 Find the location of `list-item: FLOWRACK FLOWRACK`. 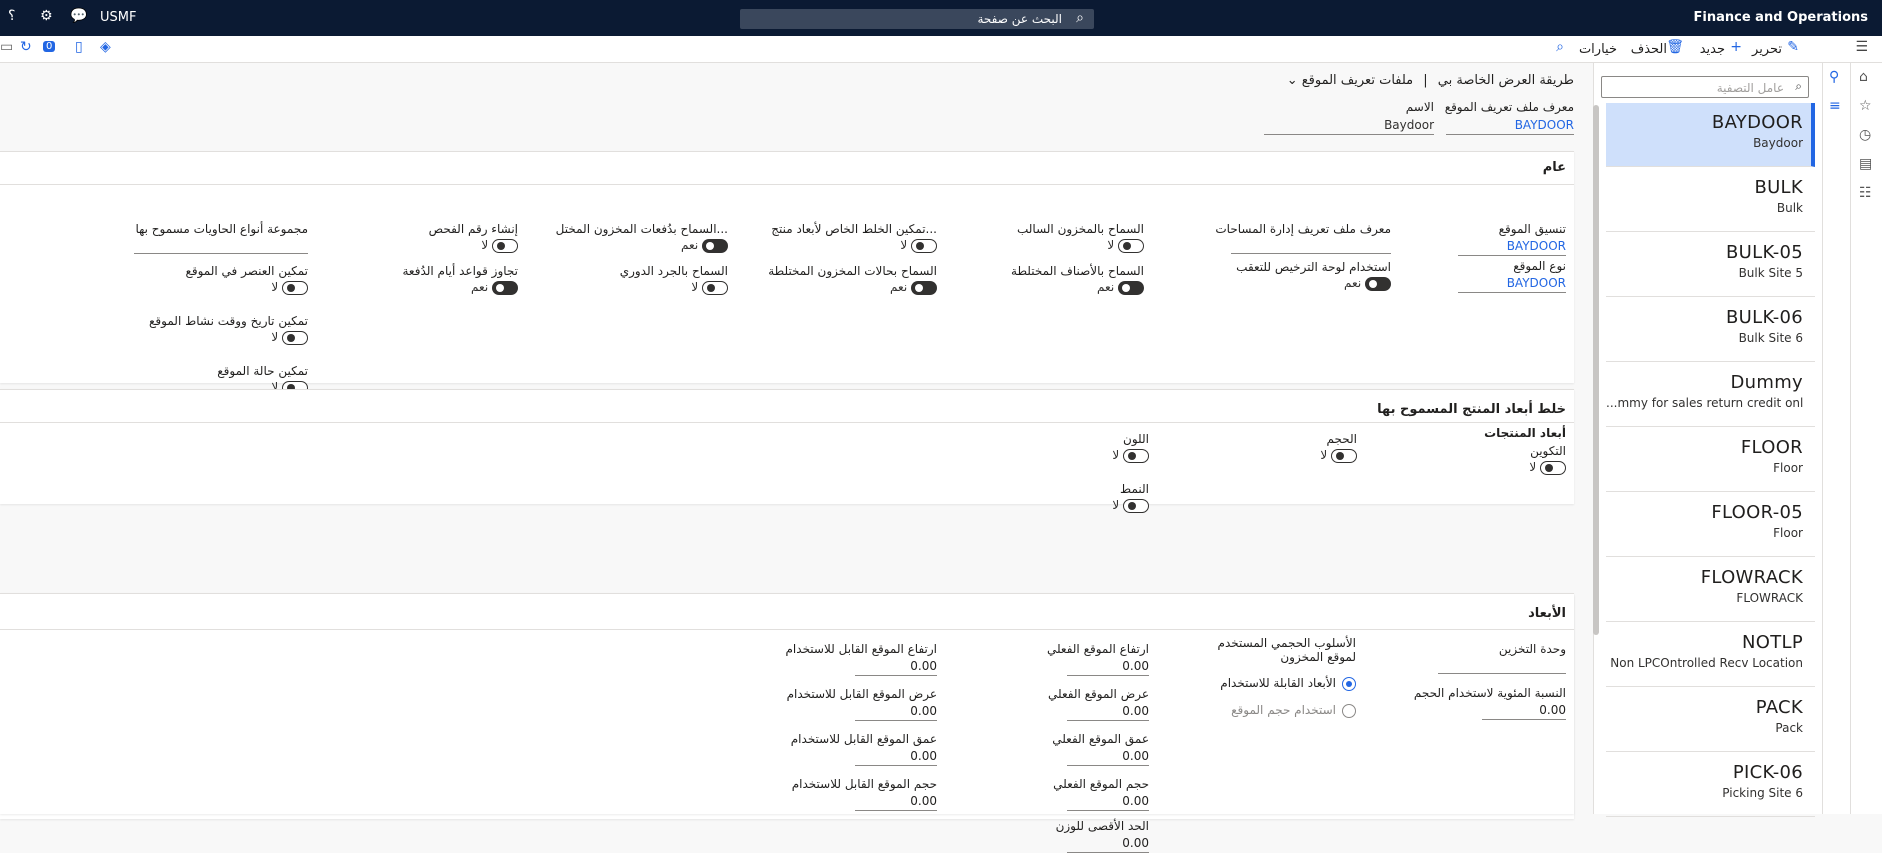

list-item: FLOWRACK FLOWRACK is located at coordinates (1710, 590).